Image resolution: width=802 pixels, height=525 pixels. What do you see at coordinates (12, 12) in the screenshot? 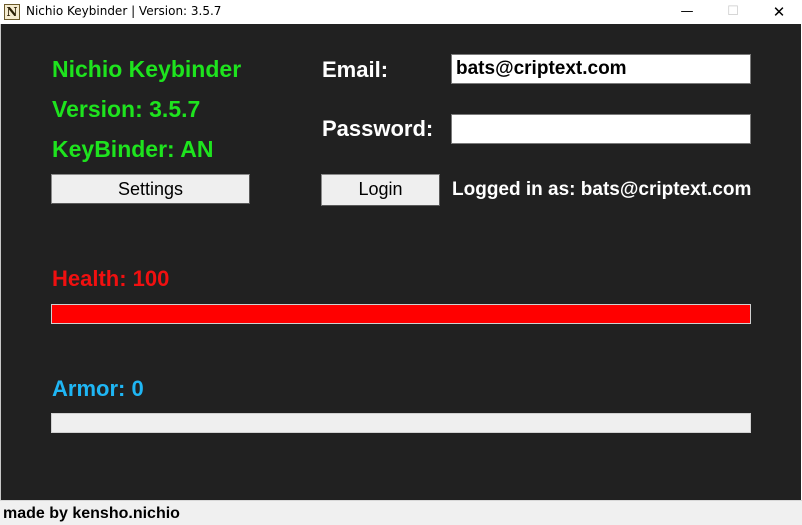
I see `app-logo-icon: N` at bounding box center [12, 12].